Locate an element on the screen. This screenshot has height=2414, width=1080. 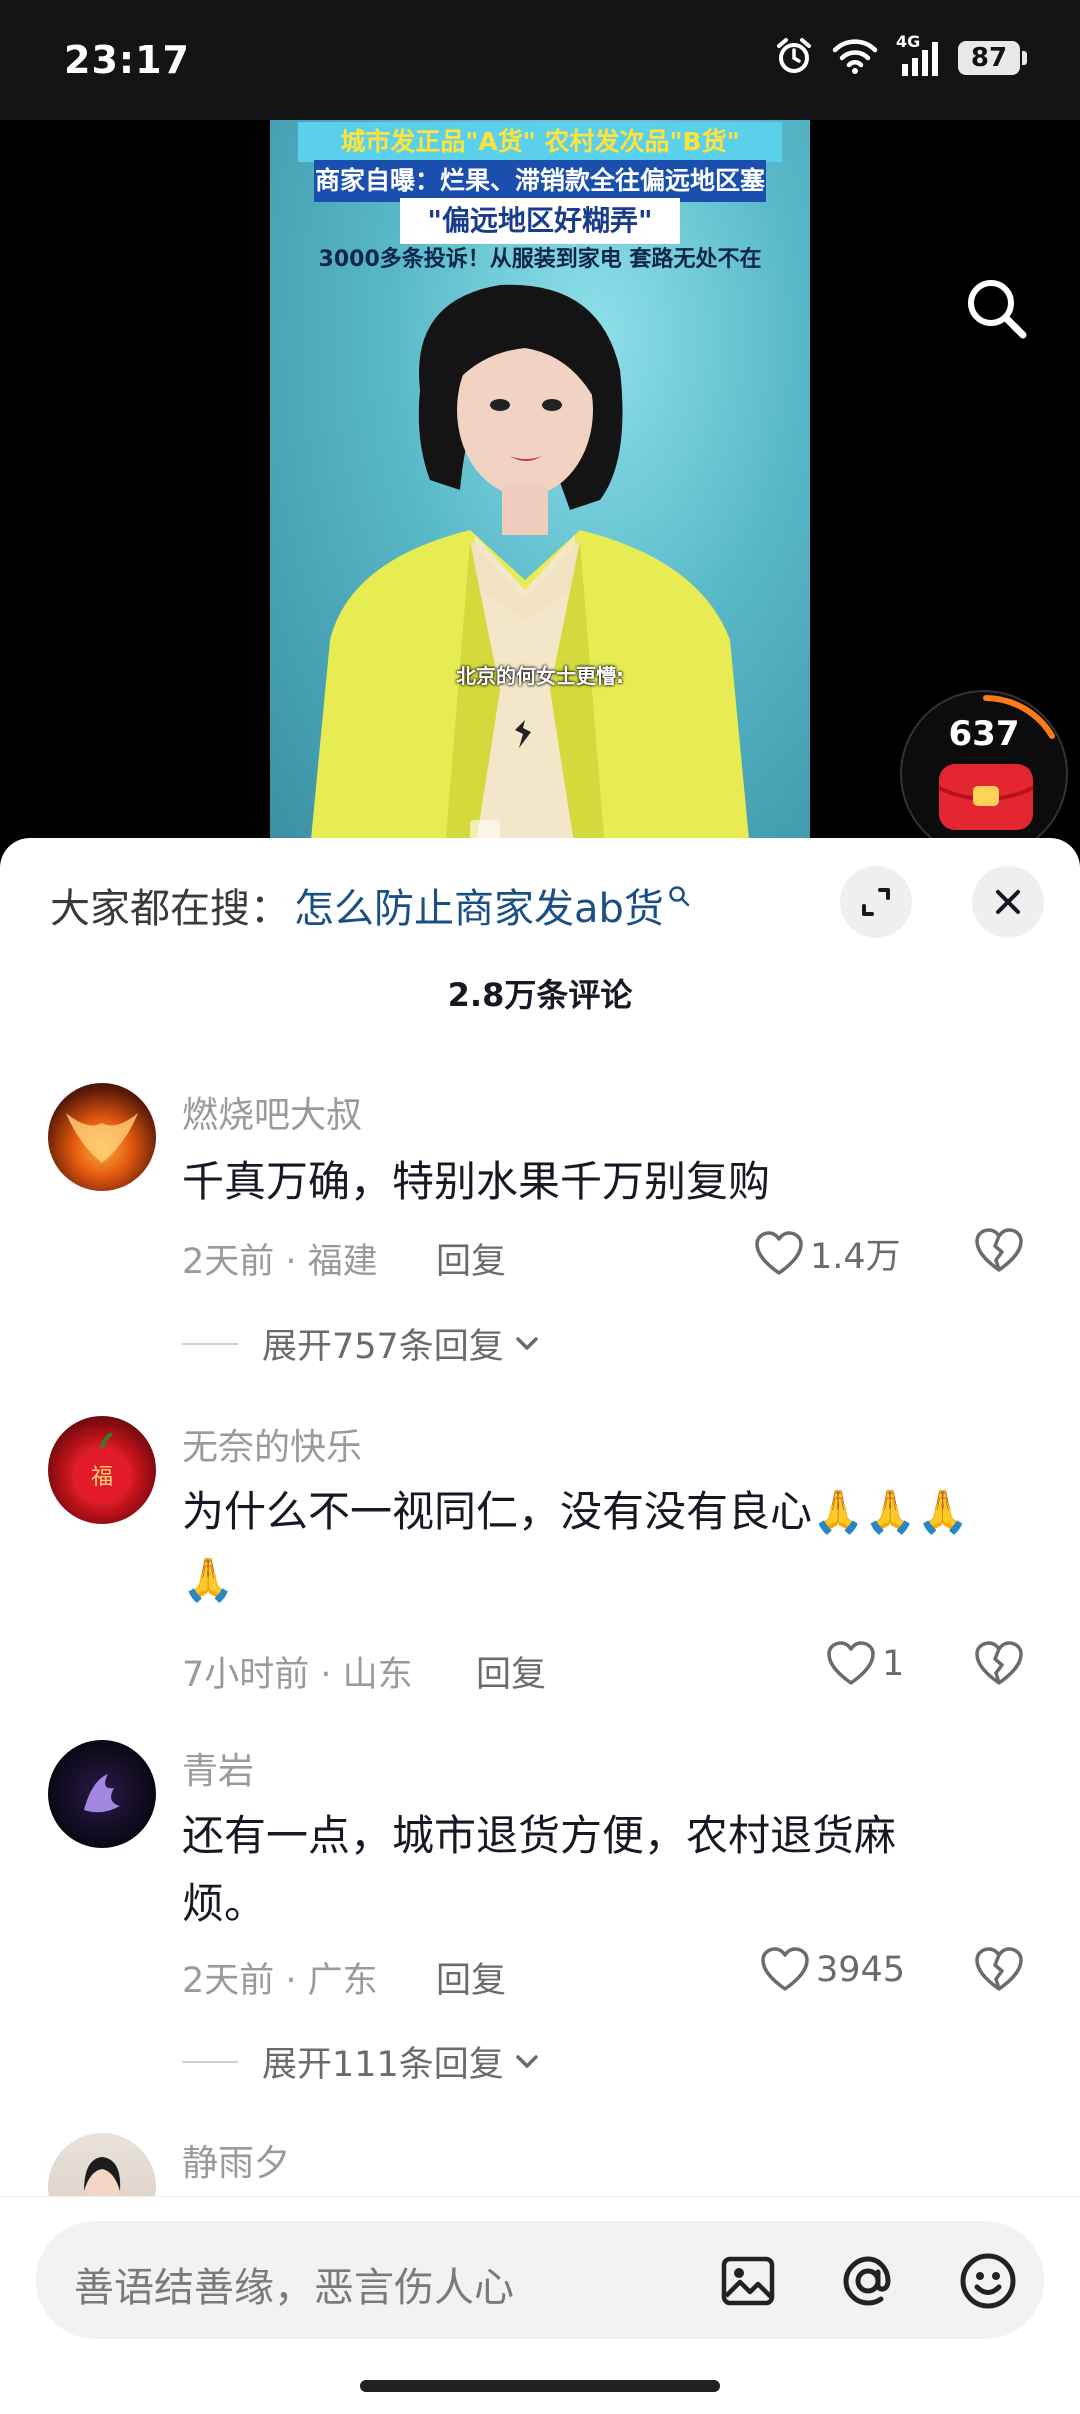
purple-emblem-avatar-image is located at coordinates (102, 1793).